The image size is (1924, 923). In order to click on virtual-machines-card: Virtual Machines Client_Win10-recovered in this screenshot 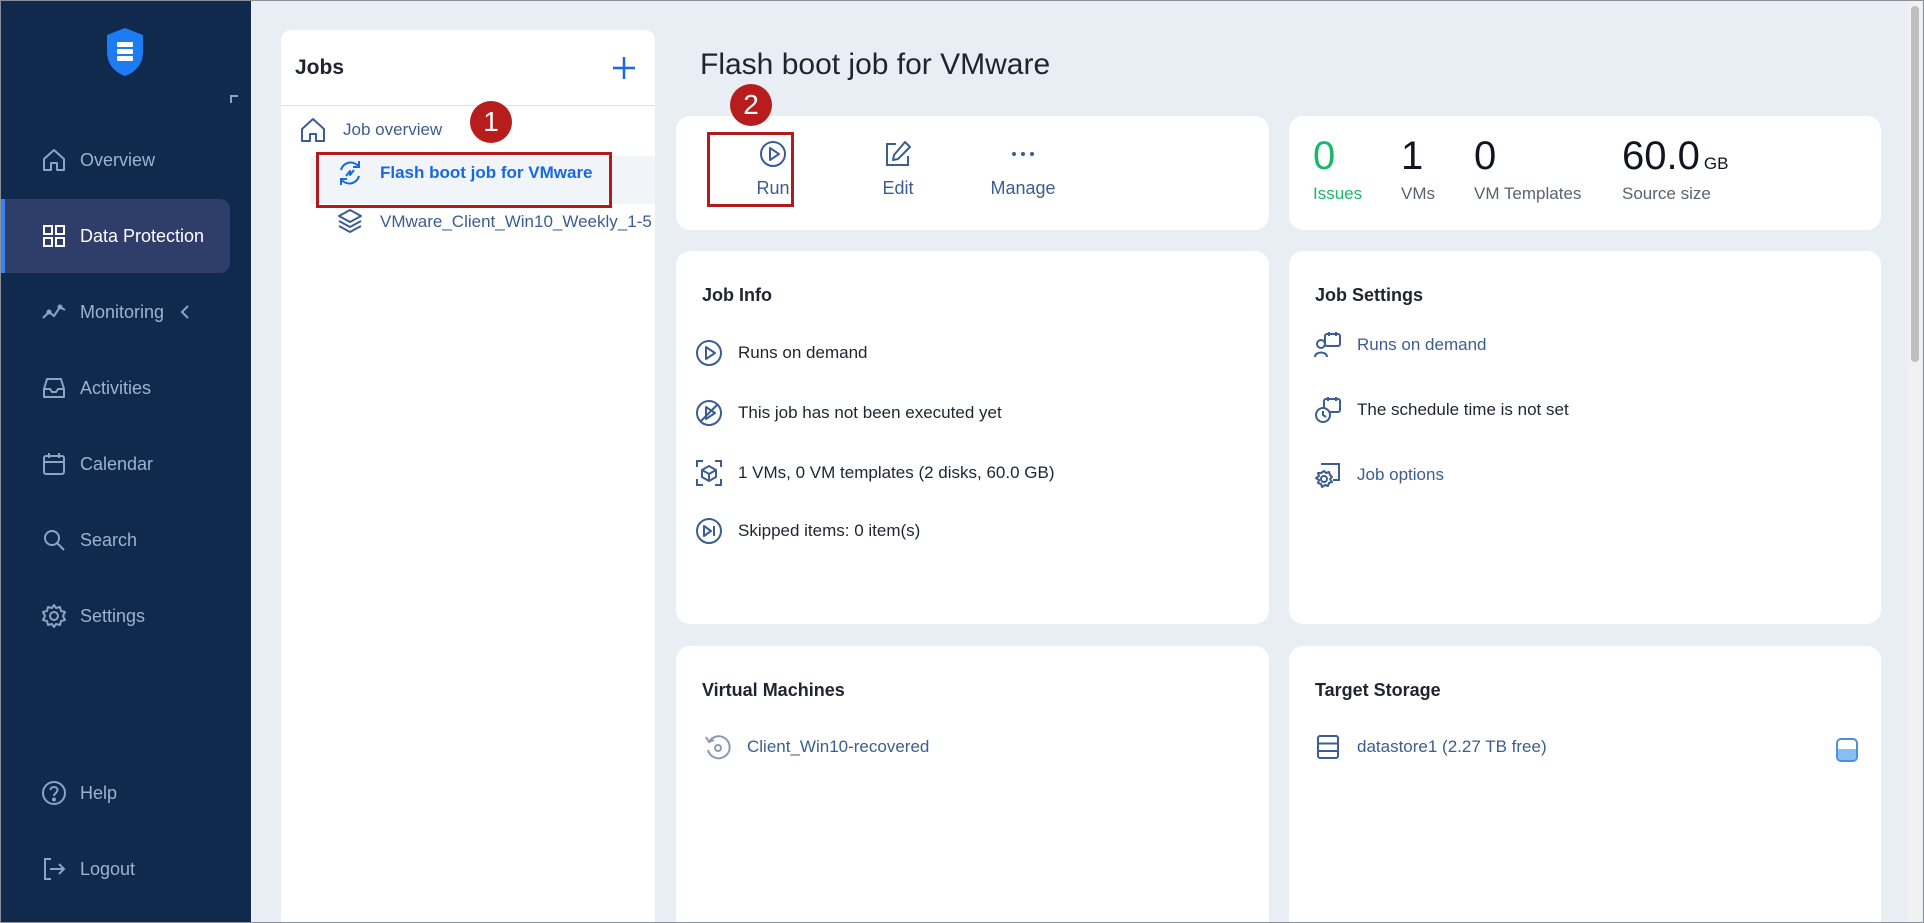, I will do `click(972, 784)`.